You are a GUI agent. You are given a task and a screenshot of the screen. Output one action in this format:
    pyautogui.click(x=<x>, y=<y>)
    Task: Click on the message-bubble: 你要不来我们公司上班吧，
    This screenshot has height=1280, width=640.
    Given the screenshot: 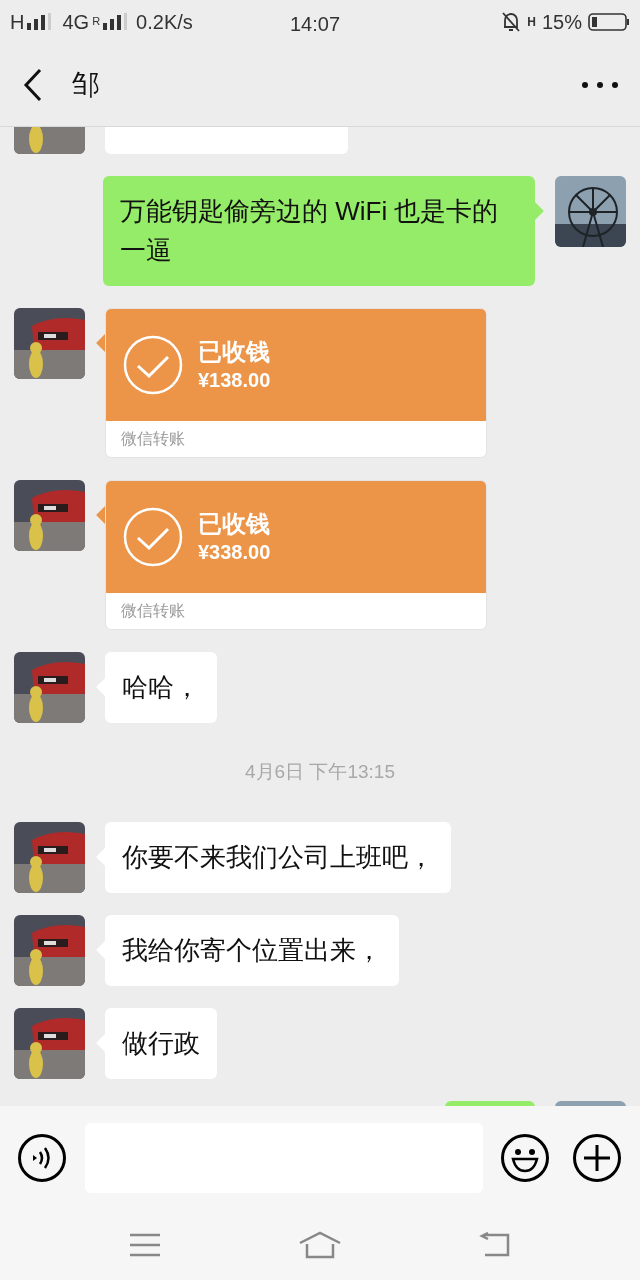 What is the action you would take?
    pyautogui.click(x=278, y=857)
    